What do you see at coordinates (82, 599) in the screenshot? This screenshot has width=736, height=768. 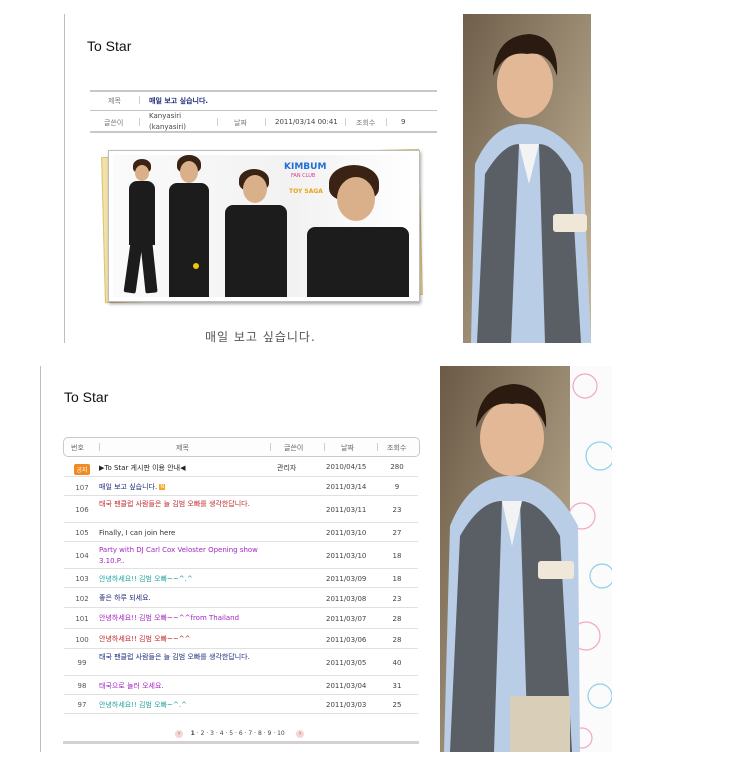 I see `row-number: 102` at bounding box center [82, 599].